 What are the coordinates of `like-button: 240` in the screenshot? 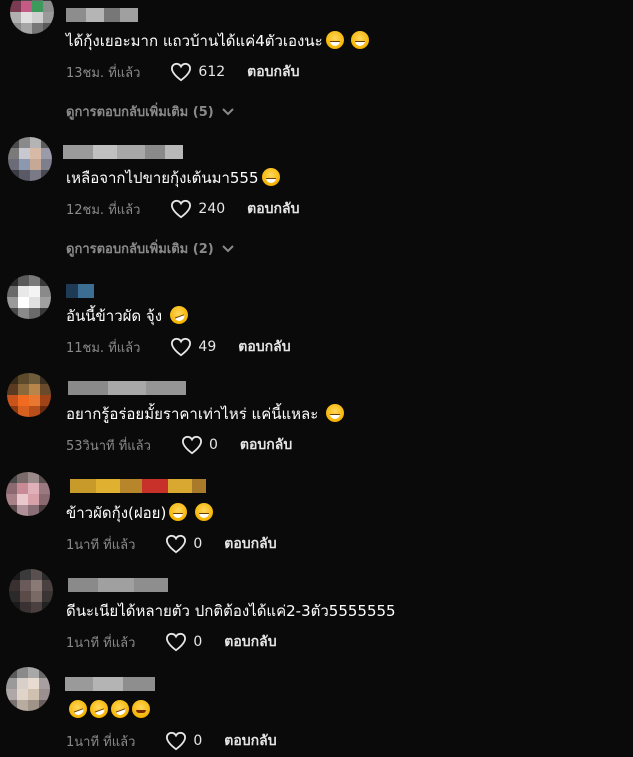 It's located at (197, 209).